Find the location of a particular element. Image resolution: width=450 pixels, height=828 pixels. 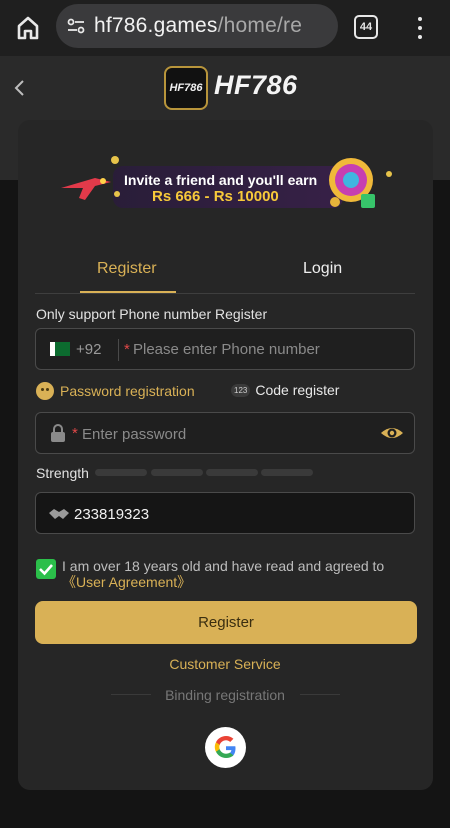

home-icon is located at coordinates (28, 28).